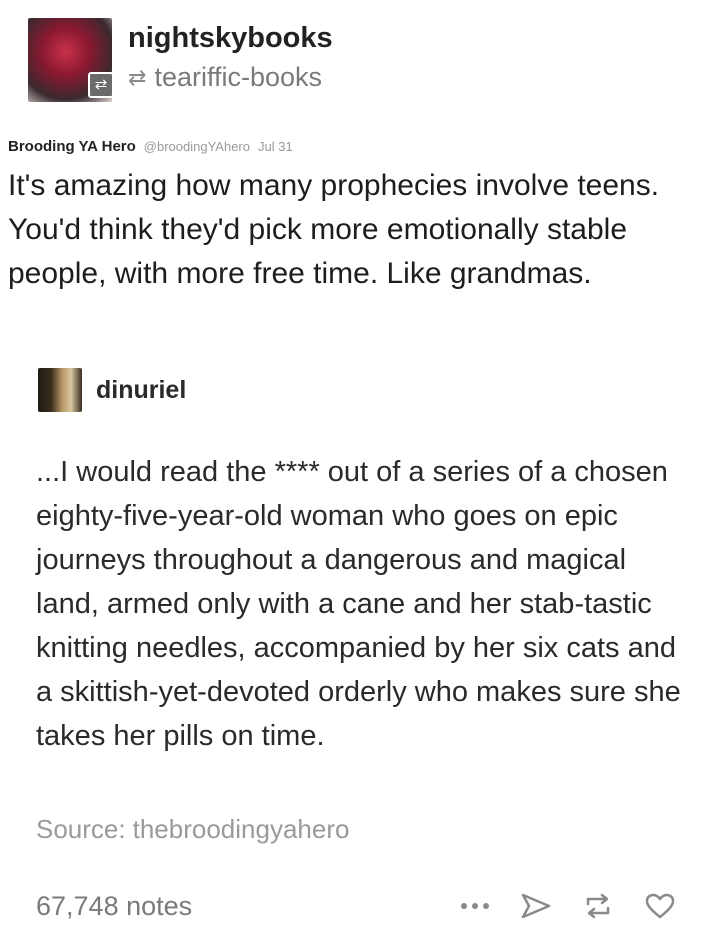  Describe the element at coordinates (238, 77) in the screenshot. I see `reblogged-from-name: teariffic-books` at that location.